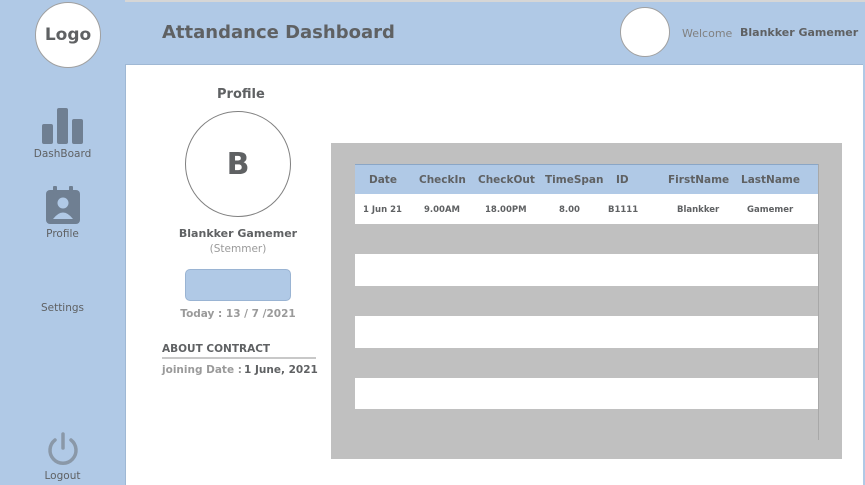  Describe the element at coordinates (62, 154) in the screenshot. I see `sidebar-item-label: DashBoard` at that location.